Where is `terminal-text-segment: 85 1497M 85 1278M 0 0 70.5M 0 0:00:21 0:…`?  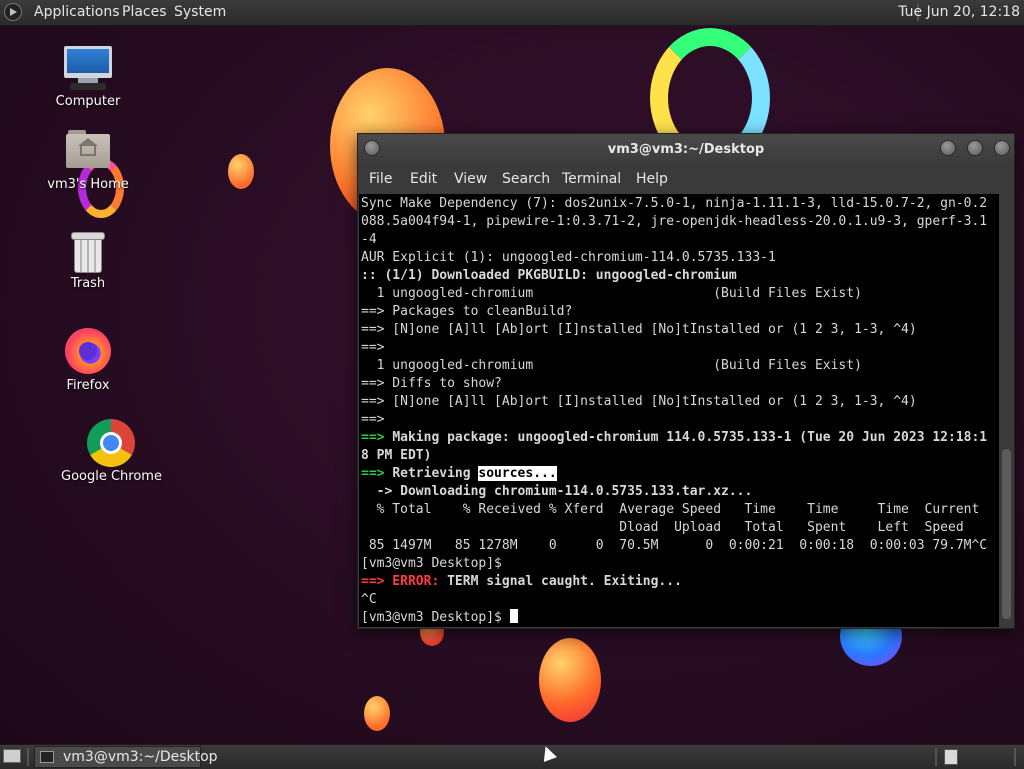
terminal-text-segment: 85 1497M 85 1278M 0 0 70.5M 0 0:00:21 0:… is located at coordinates (674, 545).